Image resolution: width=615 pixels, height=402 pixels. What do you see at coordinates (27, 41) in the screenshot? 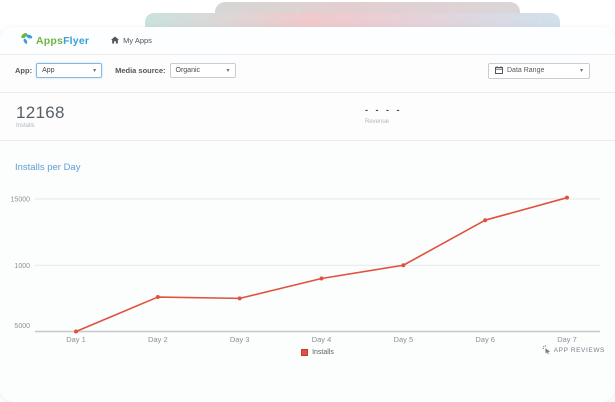
I see `appsflyer-logo-icon` at bounding box center [27, 41].